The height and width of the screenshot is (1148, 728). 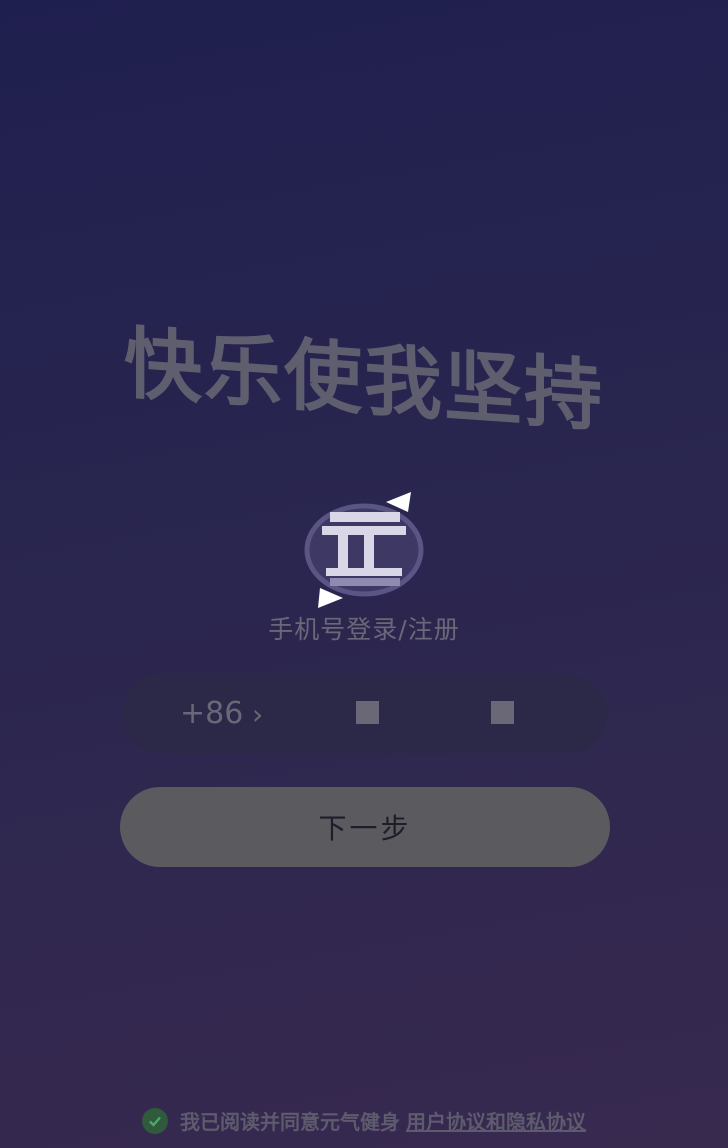 I want to click on login-title: 手机号登录/注册, so click(x=364, y=629).